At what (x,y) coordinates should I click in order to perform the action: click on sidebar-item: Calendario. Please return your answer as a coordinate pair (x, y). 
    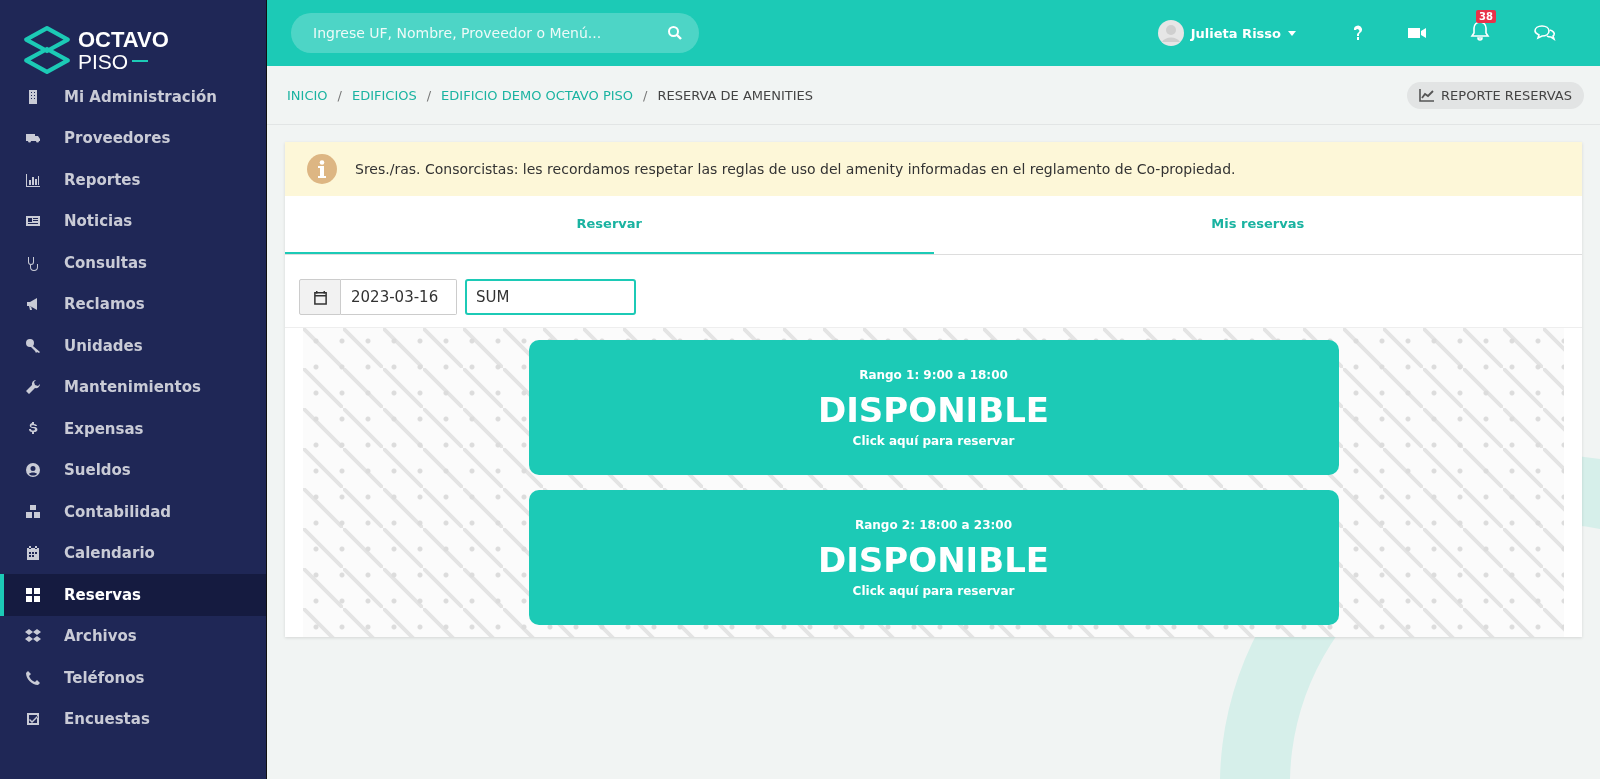
    Looking at the image, I should click on (133, 553).